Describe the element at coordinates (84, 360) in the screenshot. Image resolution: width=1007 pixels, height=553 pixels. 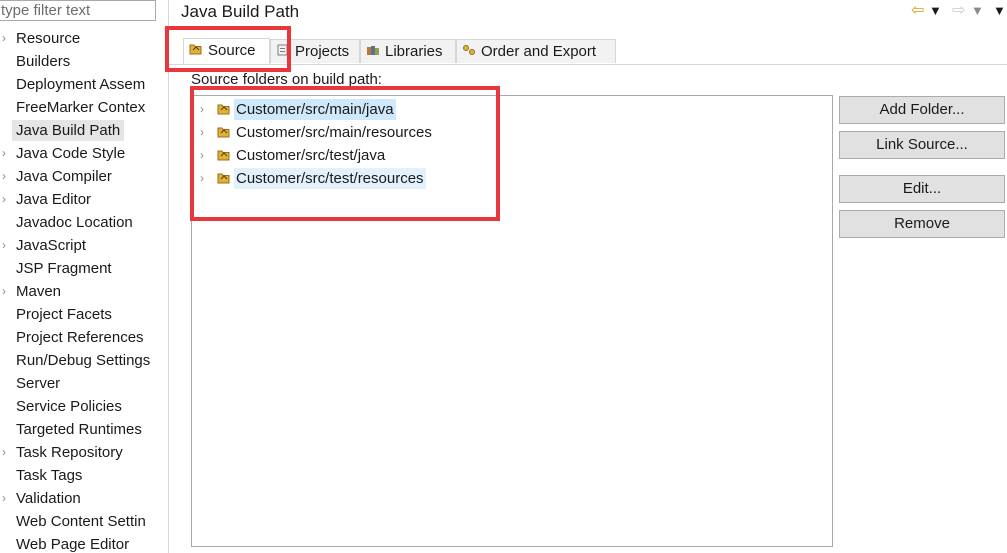
I see `sidebar-item-run-debug-settings: Run/Debug Settings` at that location.